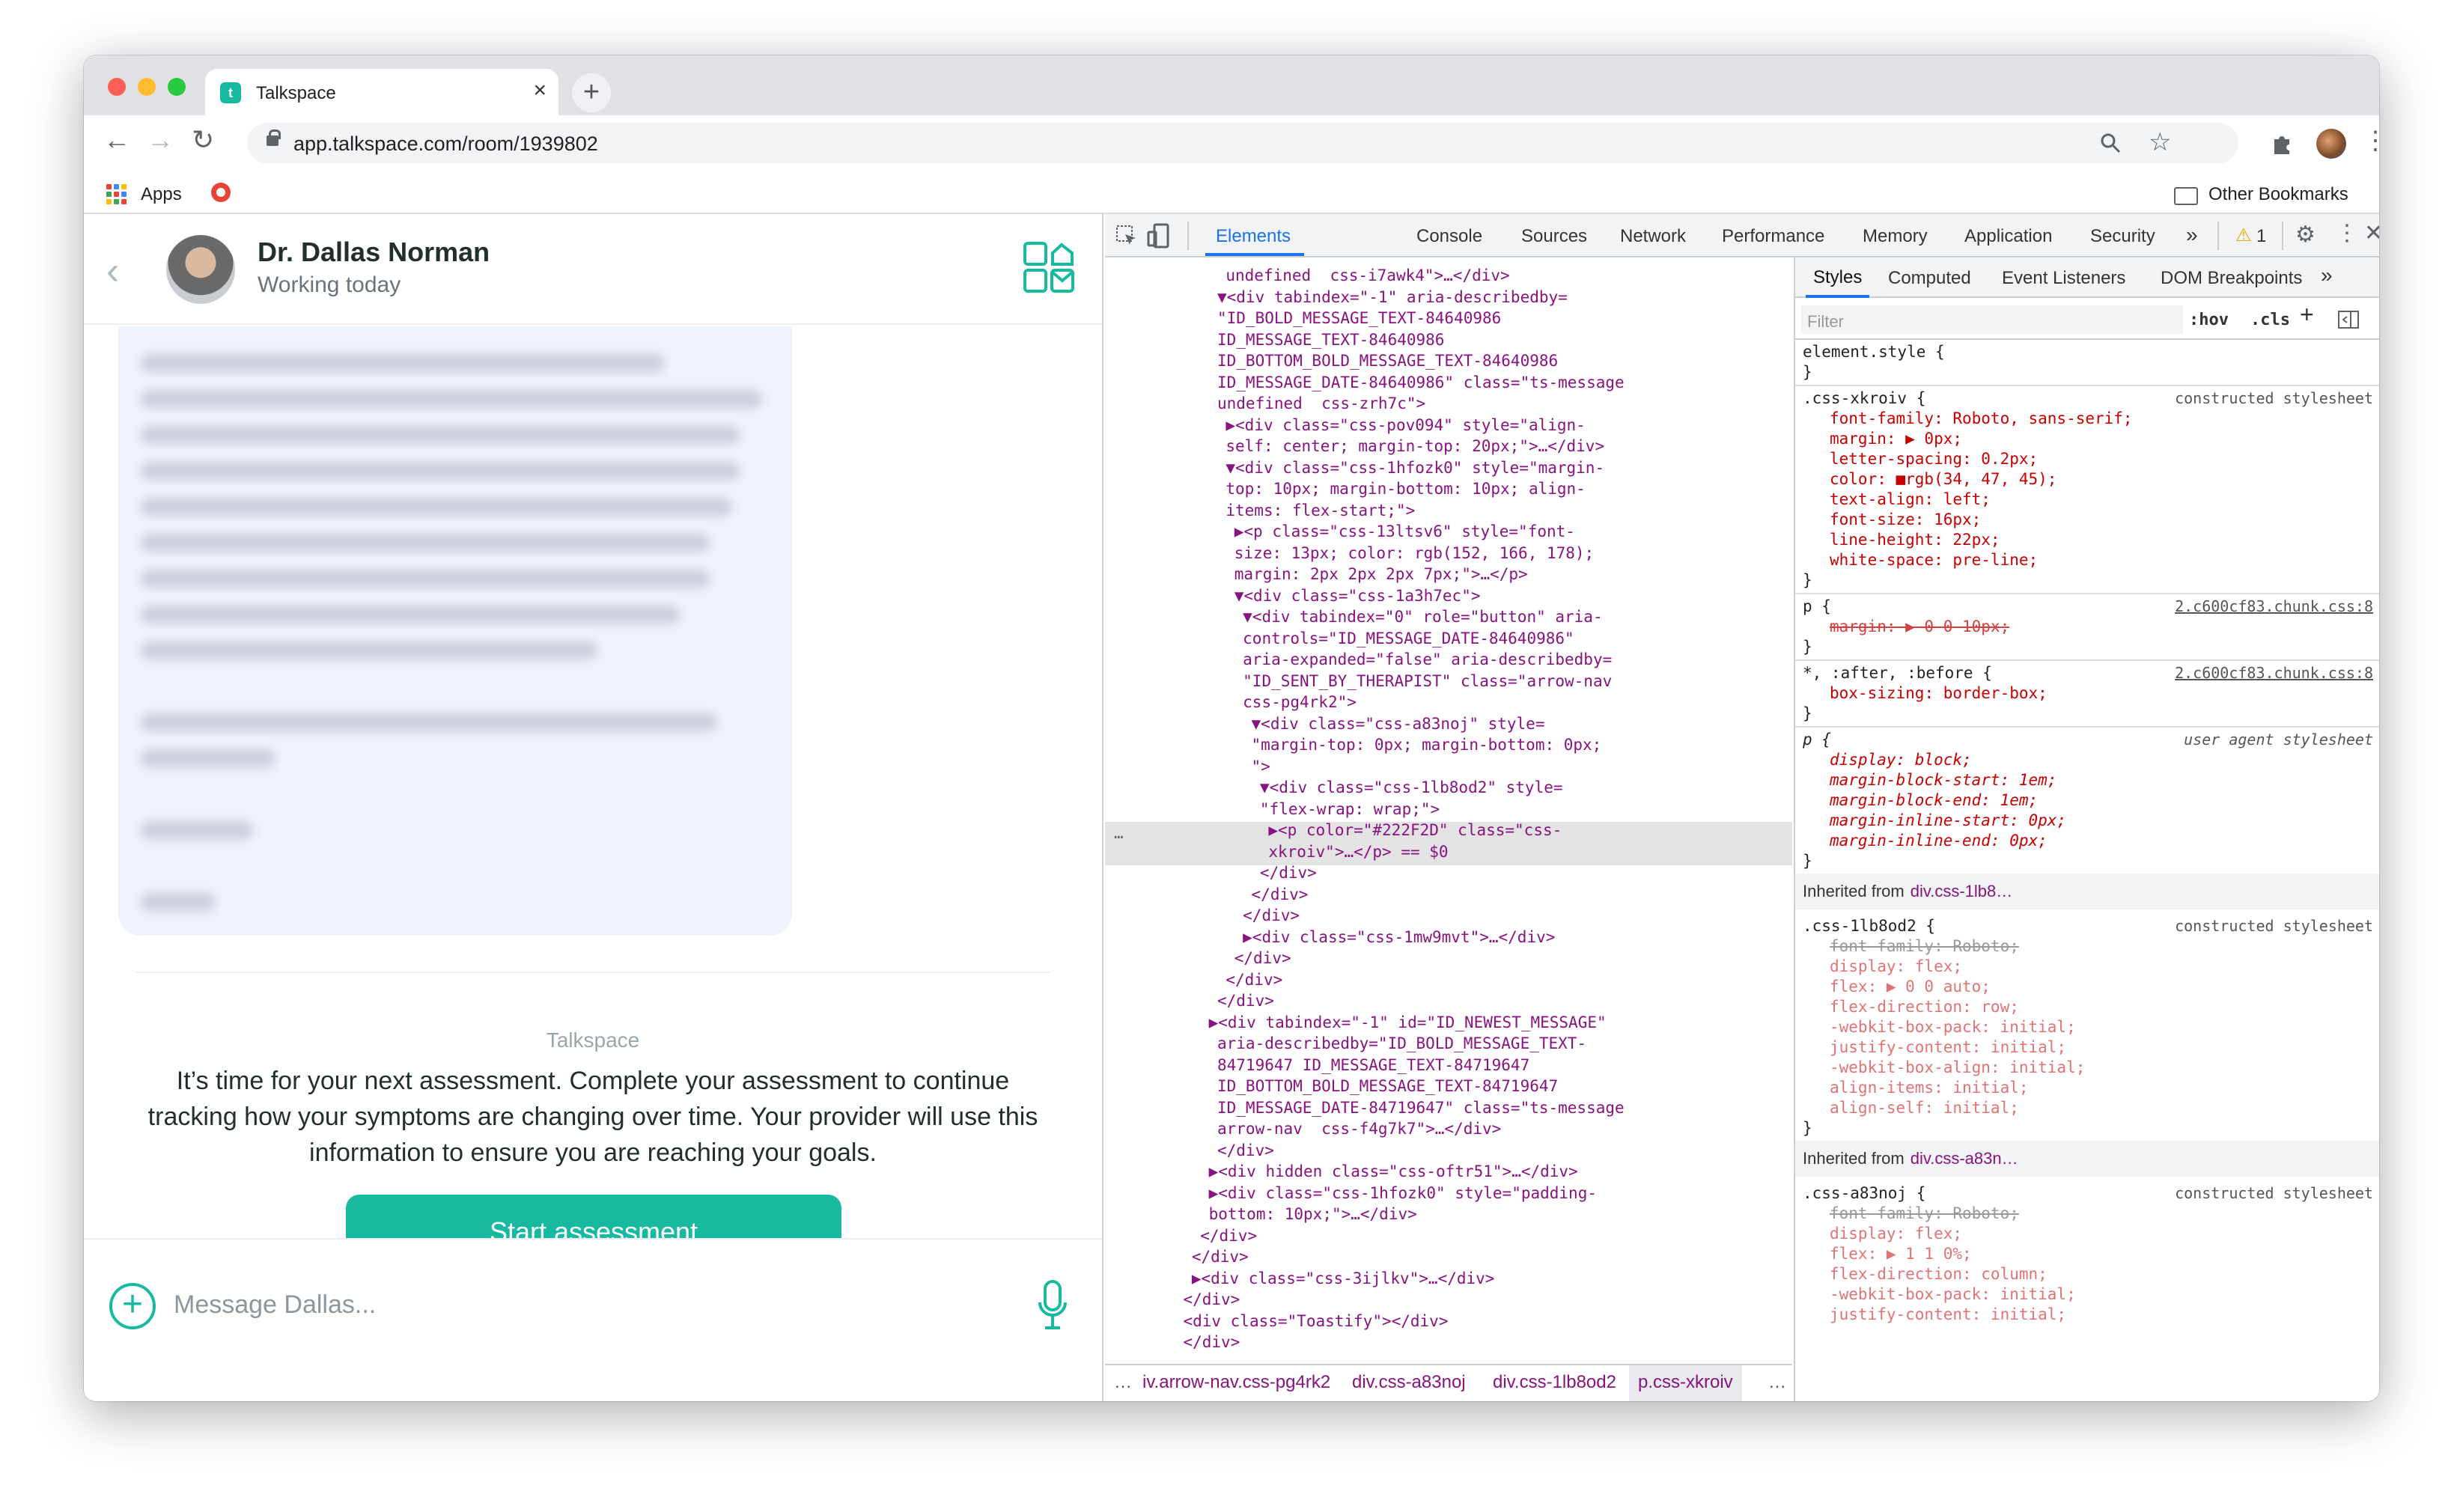 This screenshot has height=1512, width=2463. What do you see at coordinates (2307, 314) in the screenshot?
I see `new-style-rule-icon: +` at bounding box center [2307, 314].